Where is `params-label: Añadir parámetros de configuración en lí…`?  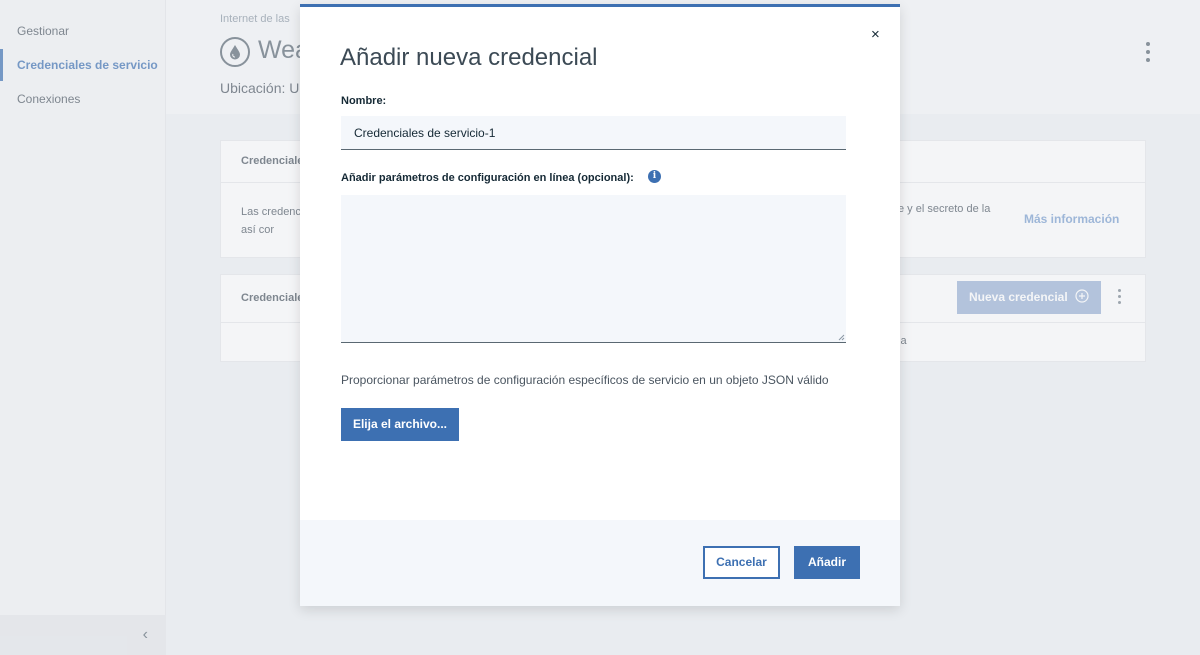 params-label: Añadir parámetros de configuración en lí… is located at coordinates (487, 178).